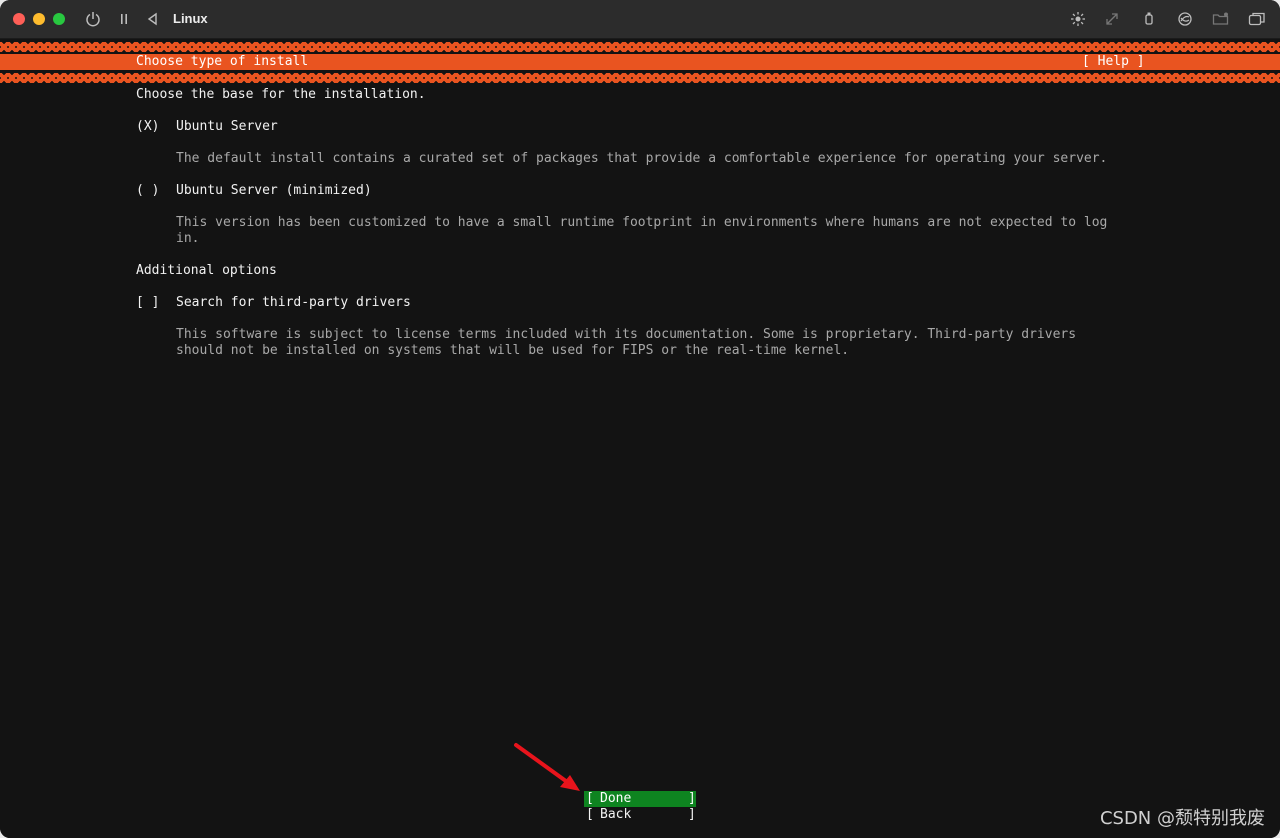  I want to click on checkbox-third-party-drivers: [ ], so click(147, 303).